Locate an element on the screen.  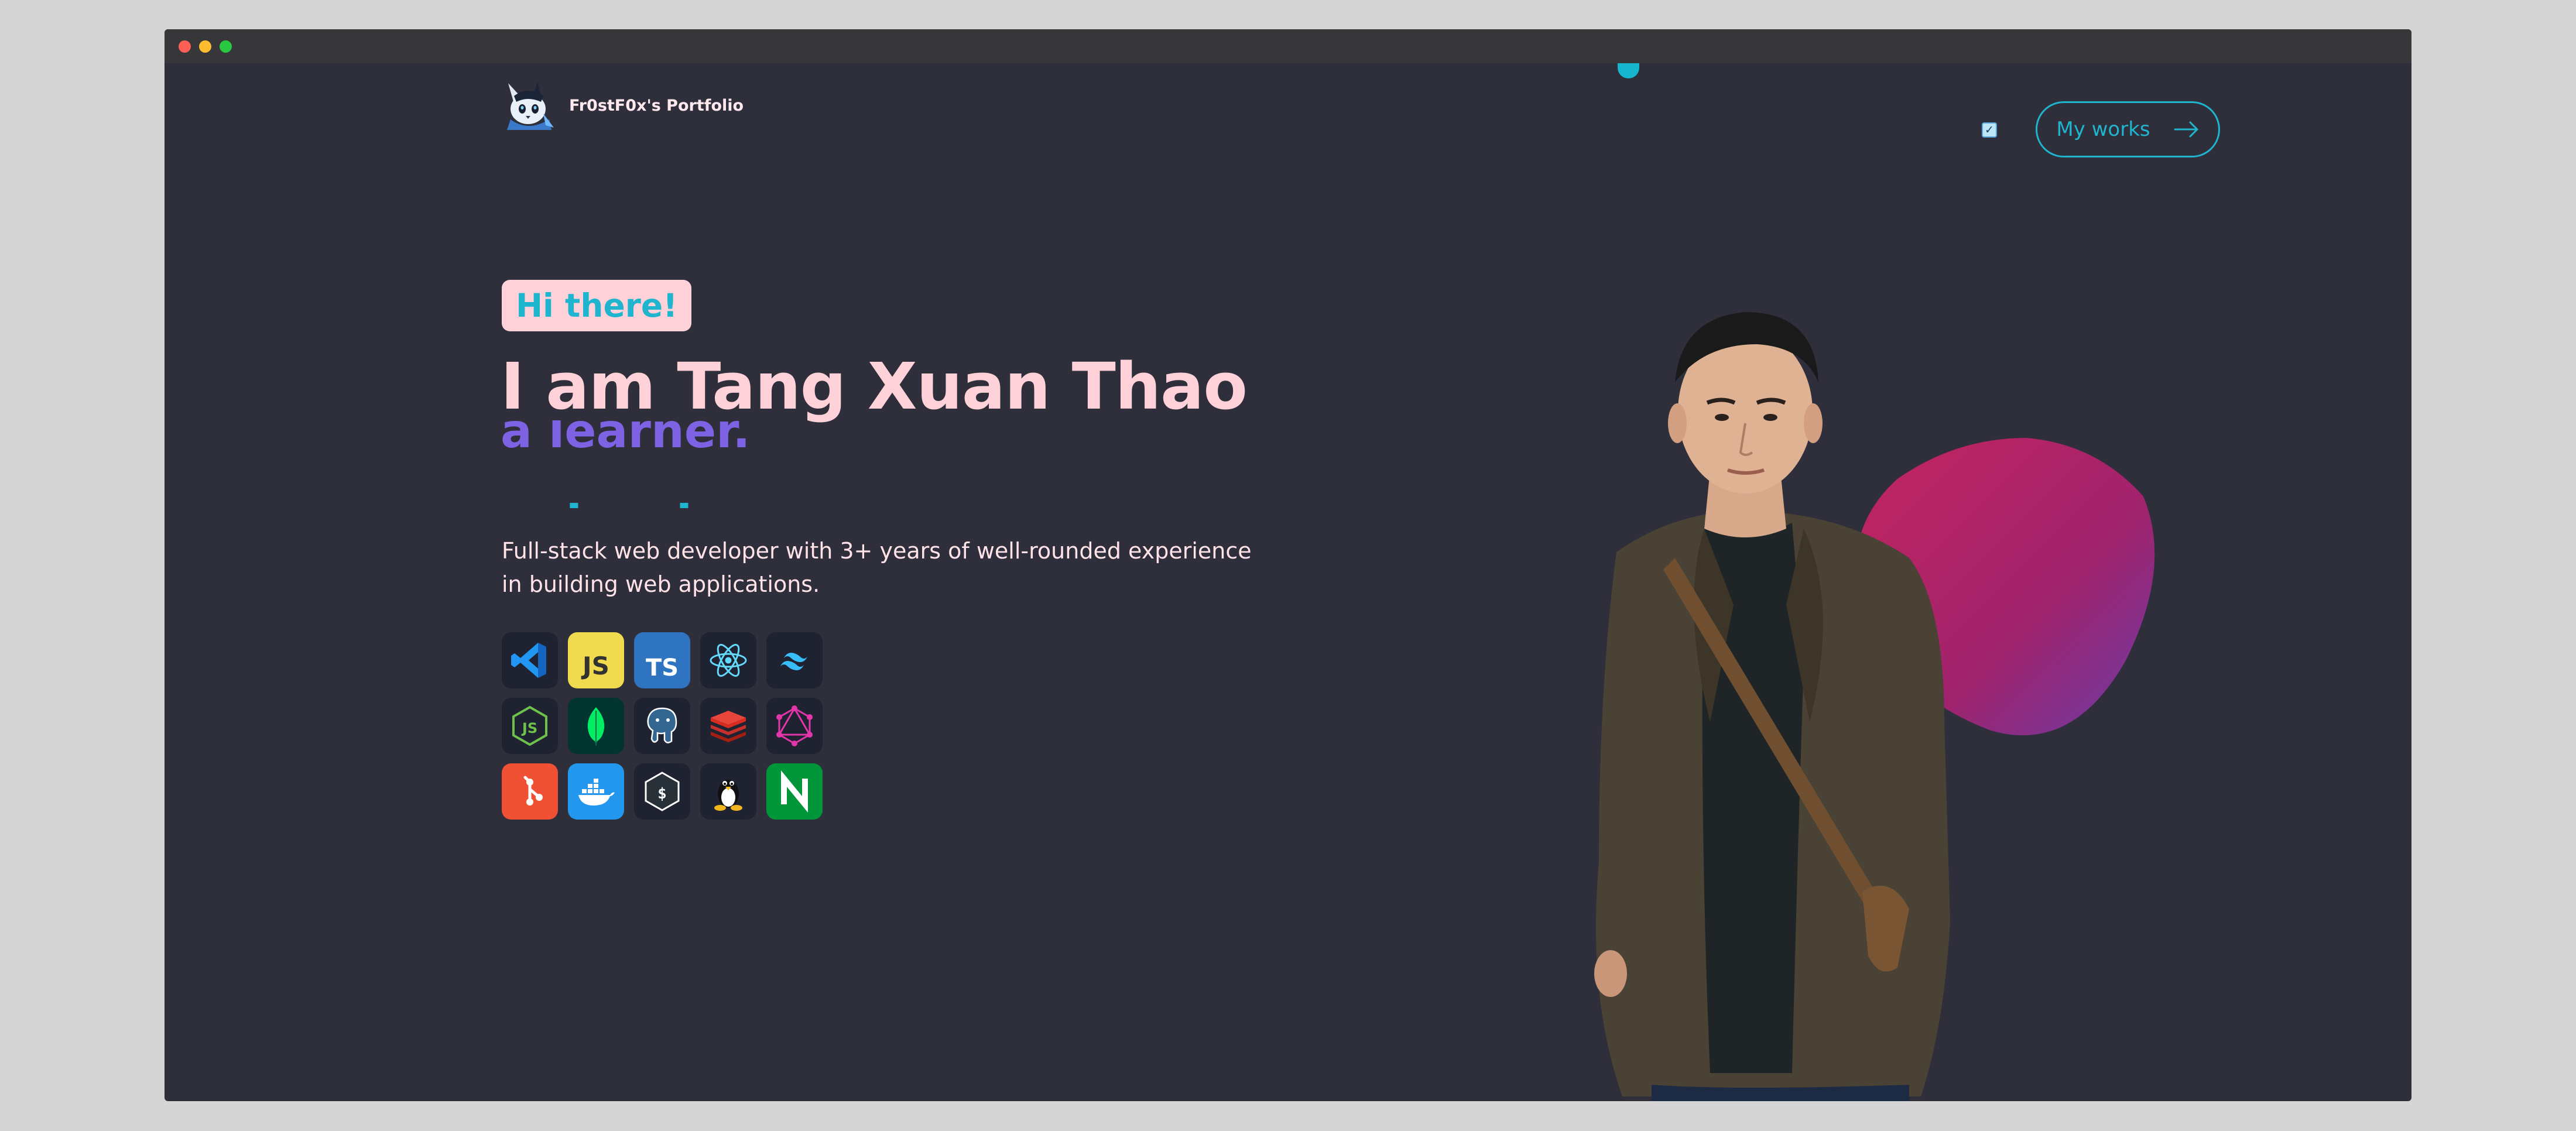
brand-name: Fr0stF0x's Portfolio is located at coordinates (656, 105).